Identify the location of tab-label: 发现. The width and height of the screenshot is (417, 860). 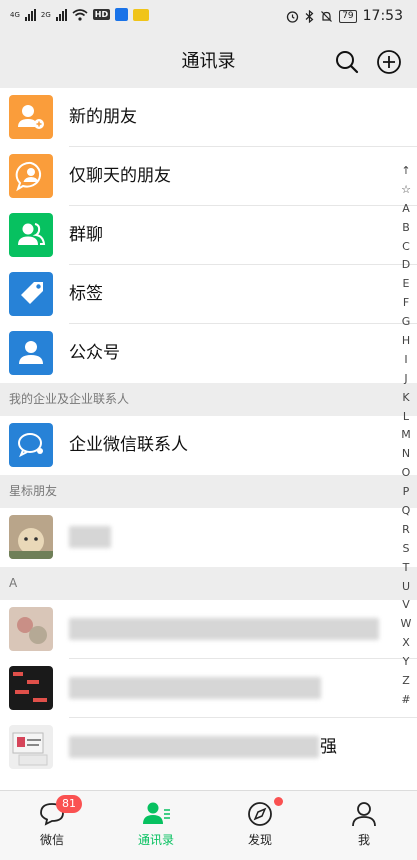
(259, 840).